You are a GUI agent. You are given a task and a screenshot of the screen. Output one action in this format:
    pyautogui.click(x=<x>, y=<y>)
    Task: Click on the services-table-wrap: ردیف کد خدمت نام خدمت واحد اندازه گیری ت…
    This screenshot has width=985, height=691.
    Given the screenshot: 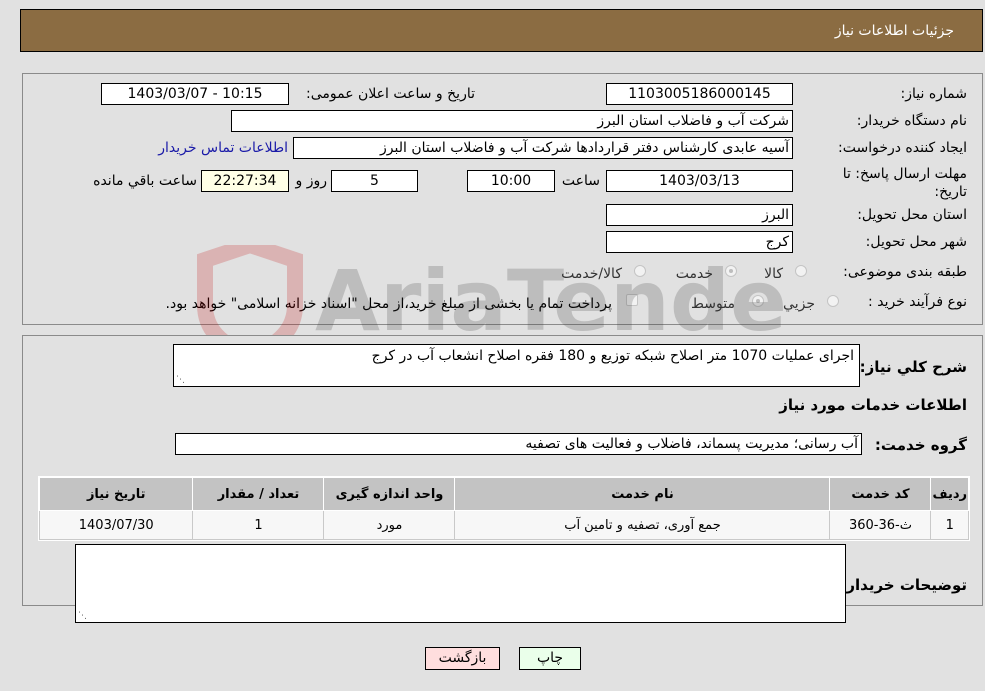 What is the action you would take?
    pyautogui.click(x=504, y=508)
    